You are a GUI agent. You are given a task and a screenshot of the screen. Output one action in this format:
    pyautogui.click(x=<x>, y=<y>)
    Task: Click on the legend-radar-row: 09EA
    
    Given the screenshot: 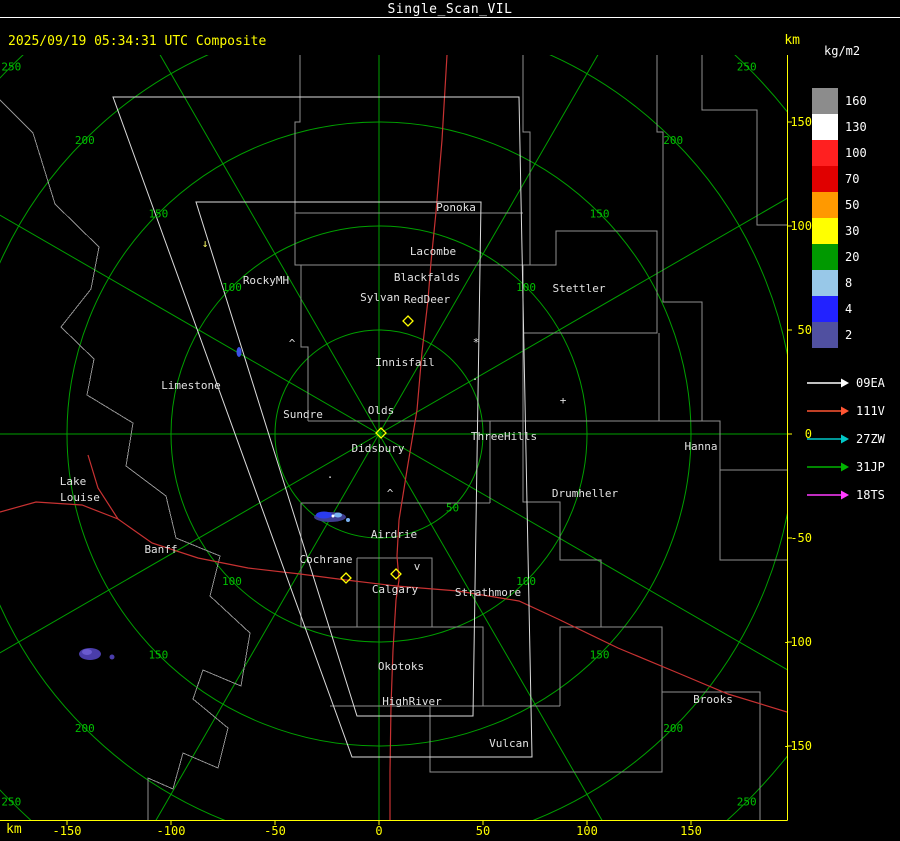 What is the action you would take?
    pyautogui.click(x=845, y=383)
    